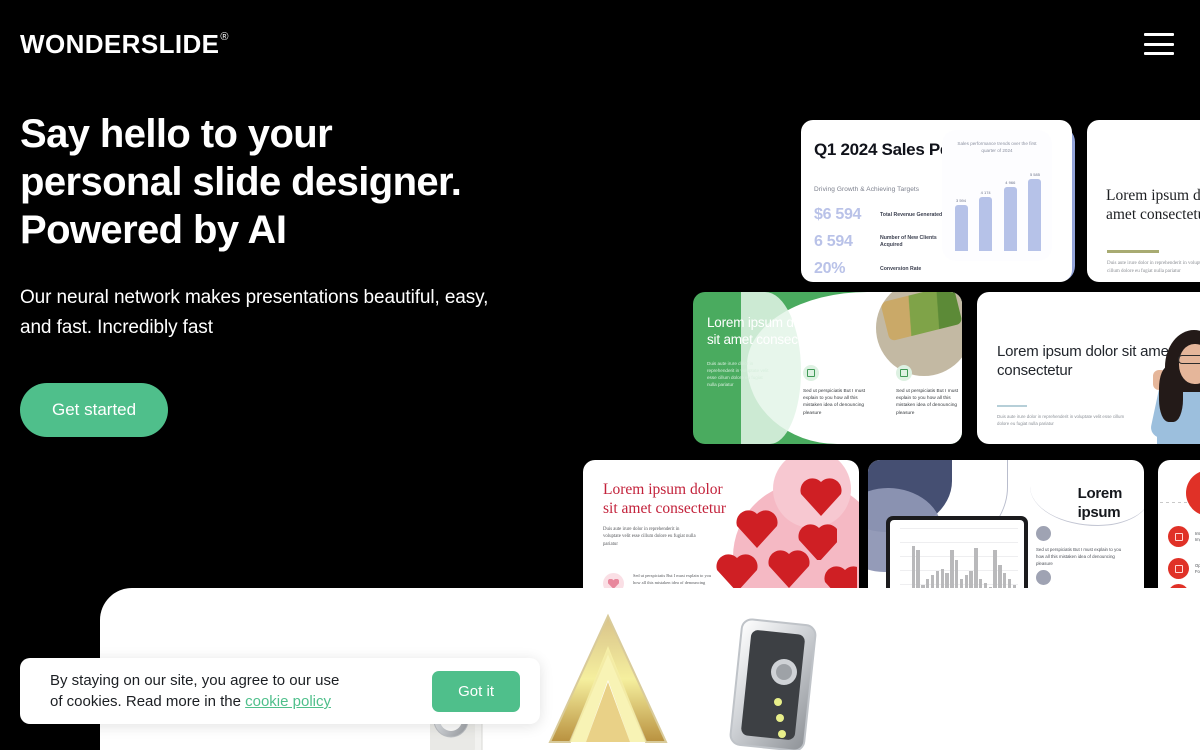 The image size is (1200, 750). I want to click on green-heading-line1: Lorem ipsum dolor, so click(761, 322).